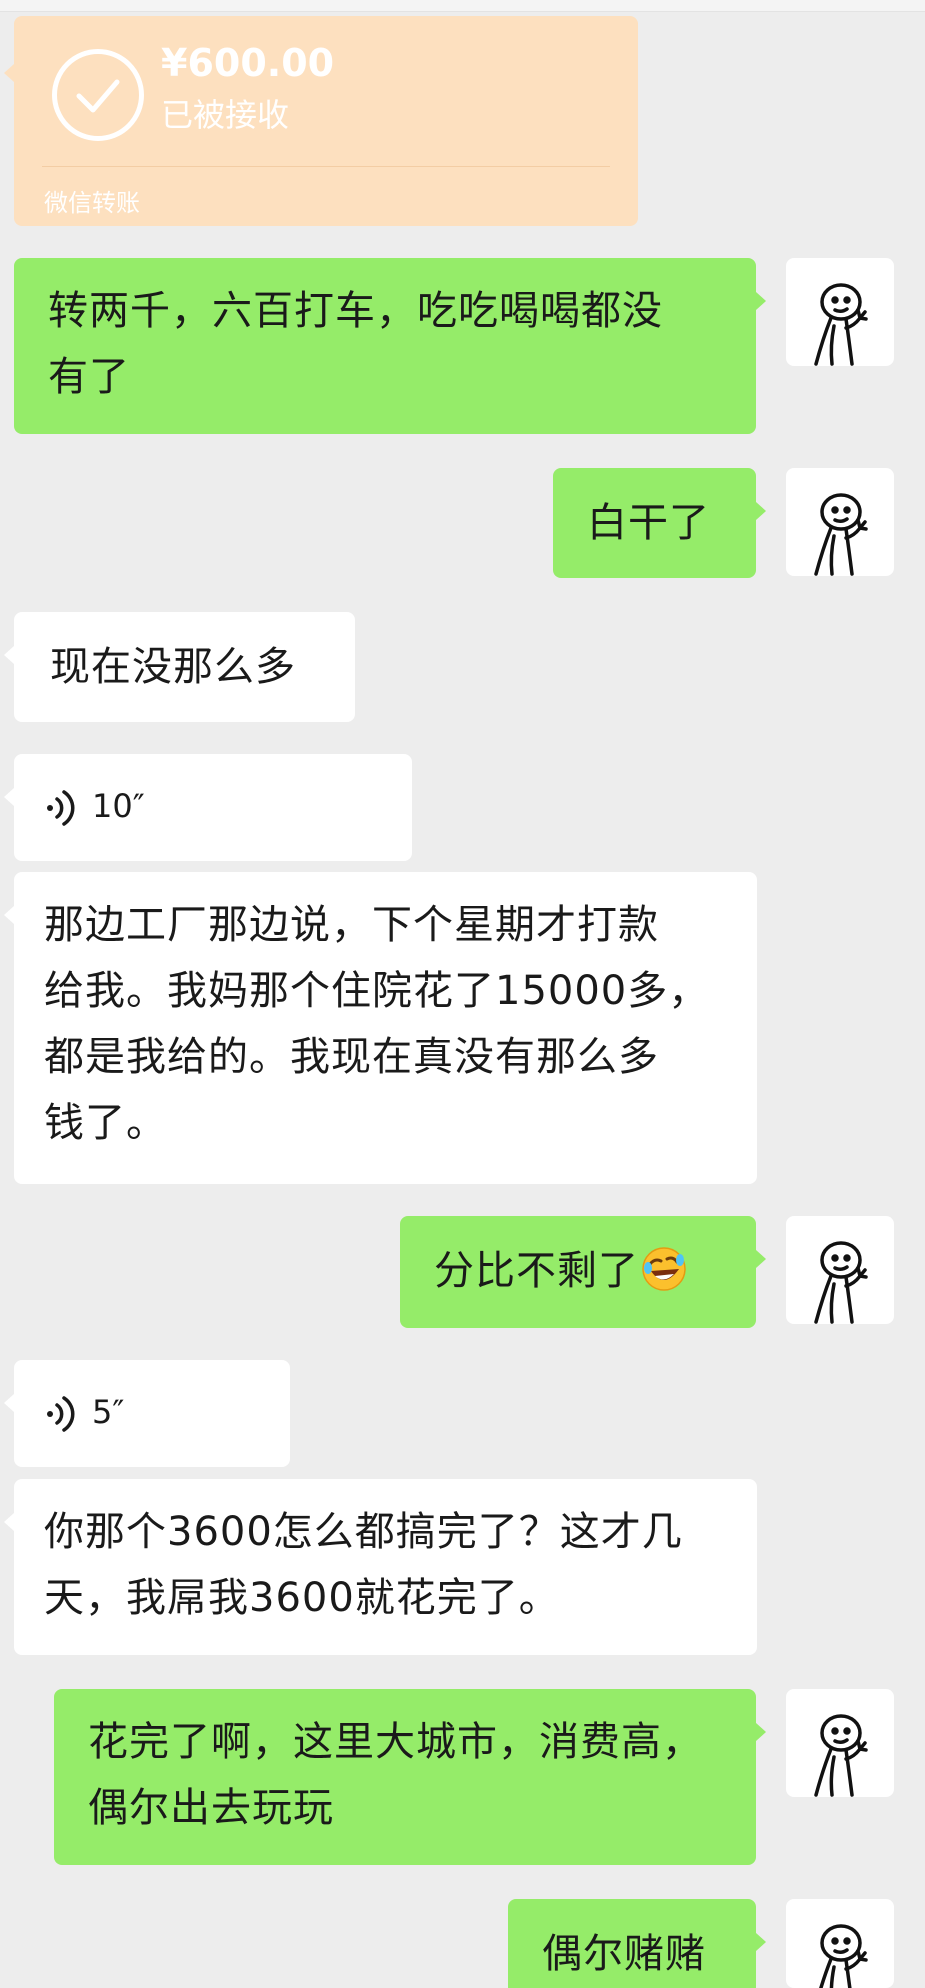 This screenshot has width=925, height=1988. I want to click on message-text: 转两千，六百打车，吃吃喝喝都没 有了, so click(355, 344).